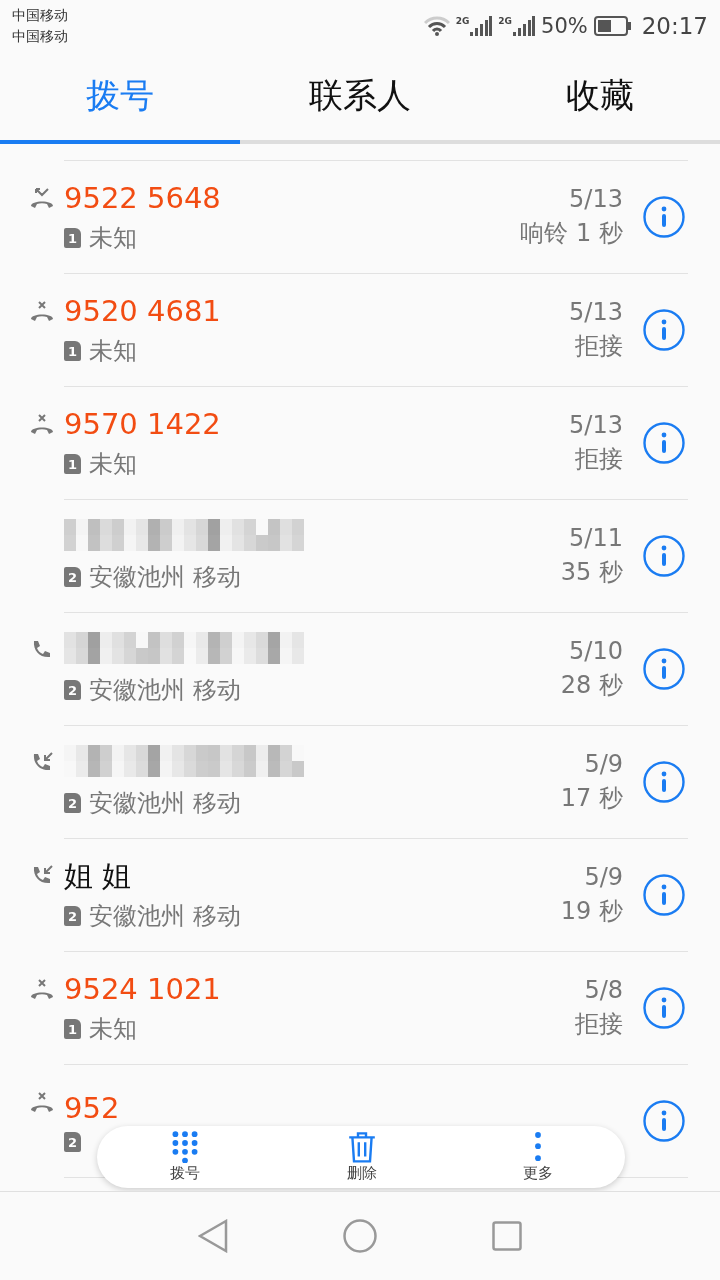 The height and width of the screenshot is (1280, 720). What do you see at coordinates (360, 96) in the screenshot?
I see `tab: 联系人` at bounding box center [360, 96].